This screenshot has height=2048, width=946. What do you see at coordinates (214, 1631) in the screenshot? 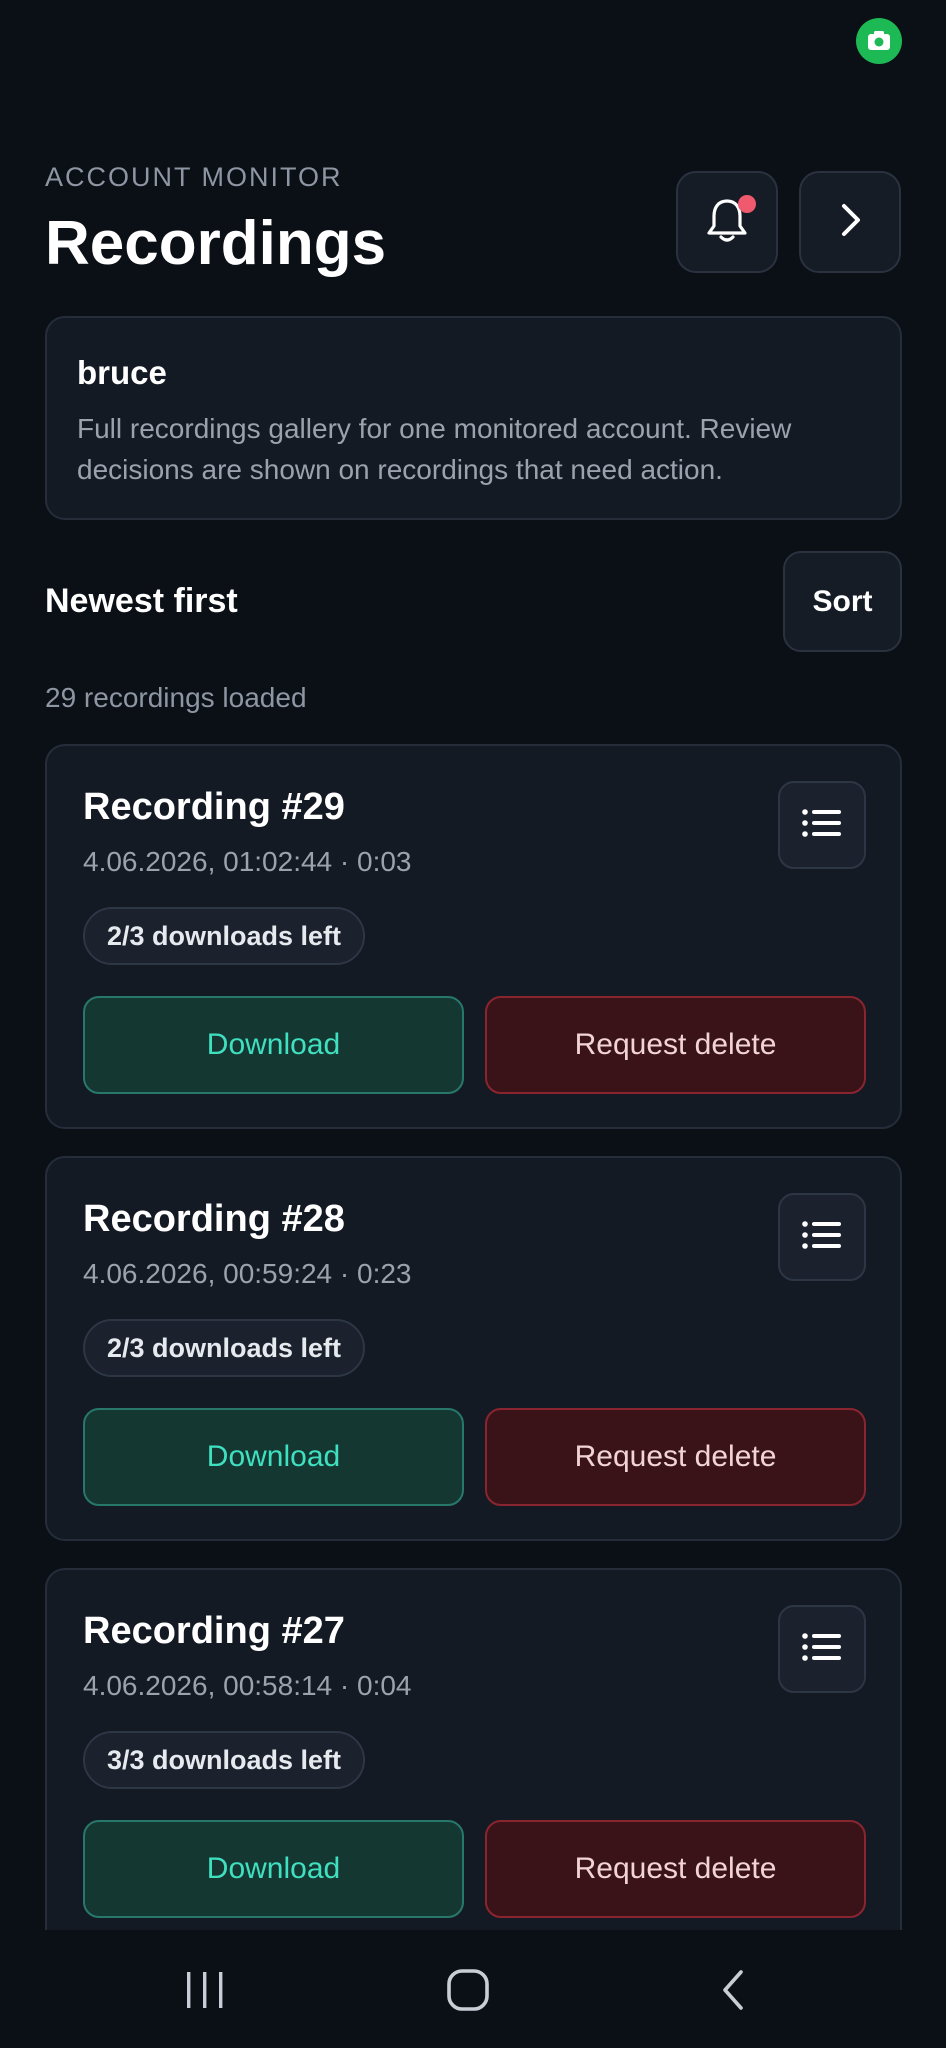
I see `recording-title: Recording #27` at bounding box center [214, 1631].